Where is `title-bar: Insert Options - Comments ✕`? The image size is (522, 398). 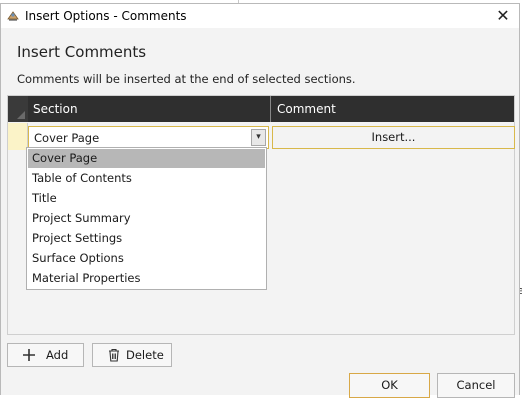 title-bar: Insert Options - Comments ✕ is located at coordinates (260, 16).